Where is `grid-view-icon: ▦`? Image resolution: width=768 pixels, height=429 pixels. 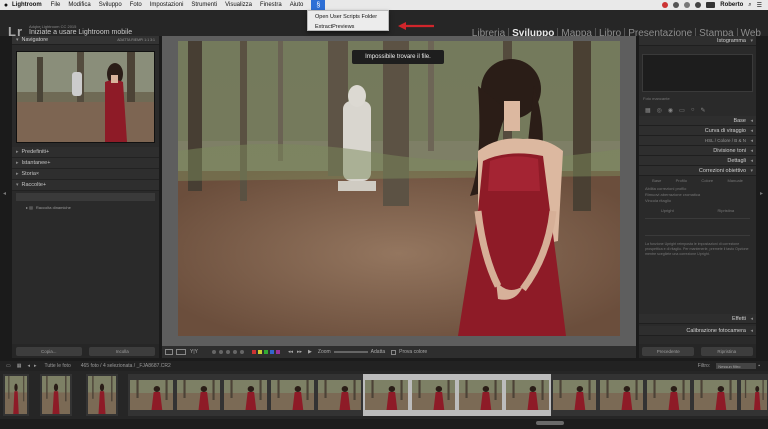
grid-view-icon: ▦ is located at coordinates (19, 366).